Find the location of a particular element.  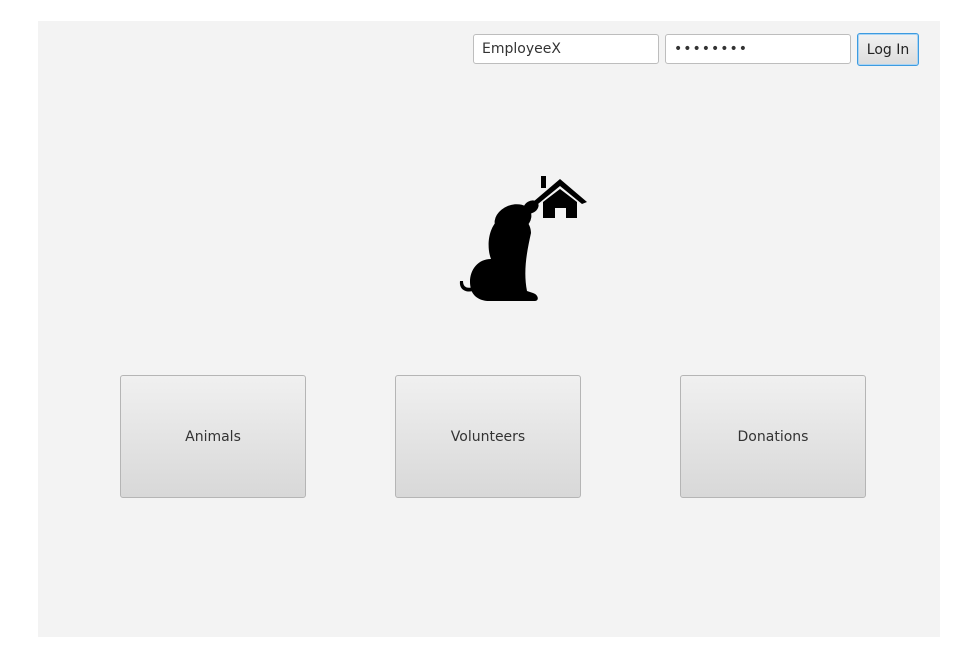

app-logo is located at coordinates (512, 241).